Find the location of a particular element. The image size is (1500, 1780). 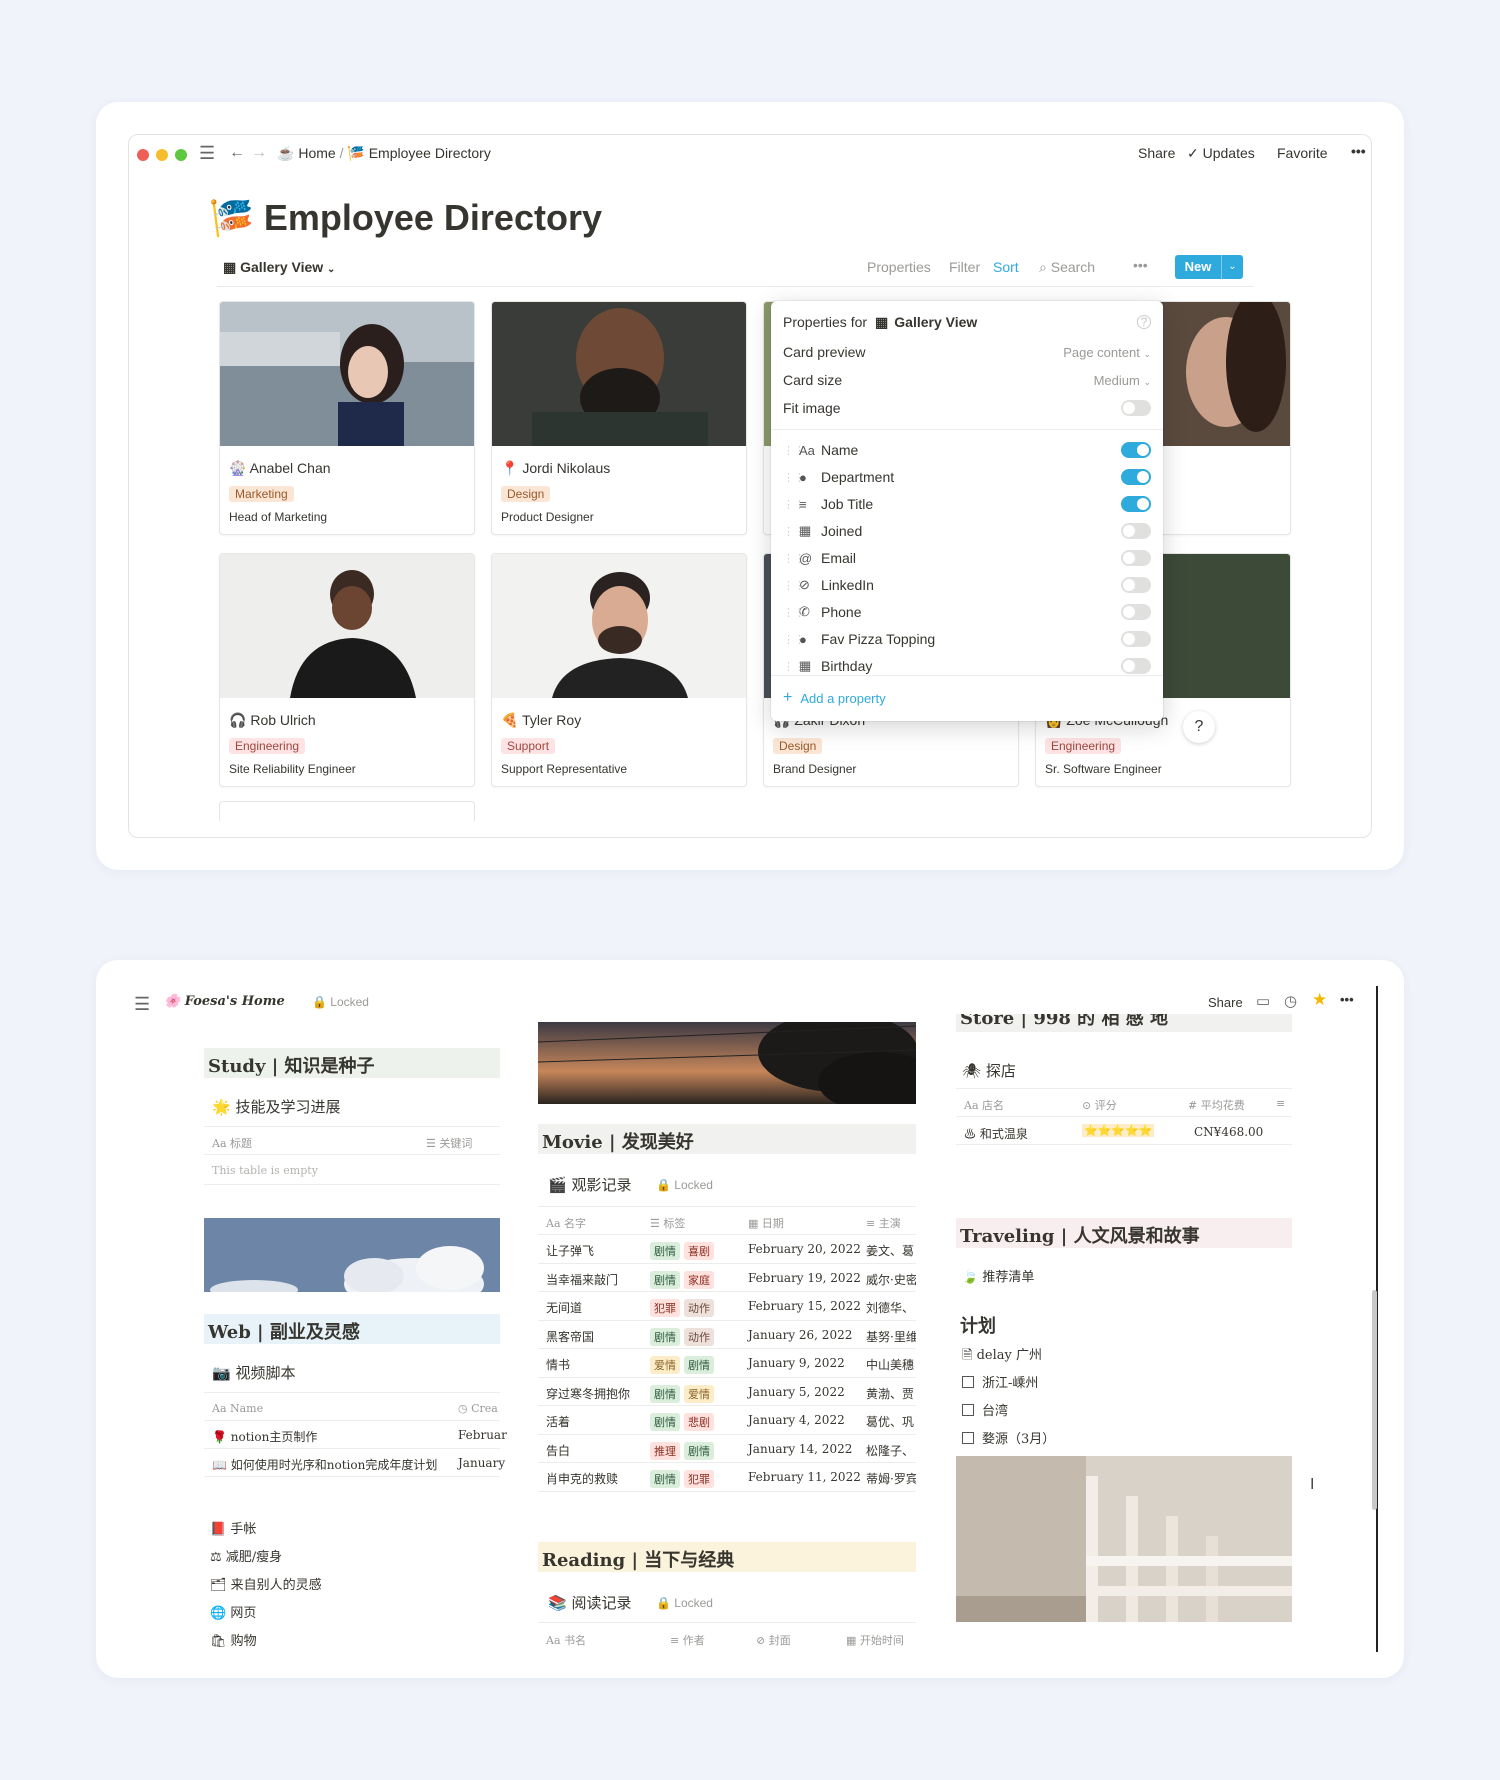

plan-item-checkbox: 浙江-嵊州 is located at coordinates (1000, 1381).